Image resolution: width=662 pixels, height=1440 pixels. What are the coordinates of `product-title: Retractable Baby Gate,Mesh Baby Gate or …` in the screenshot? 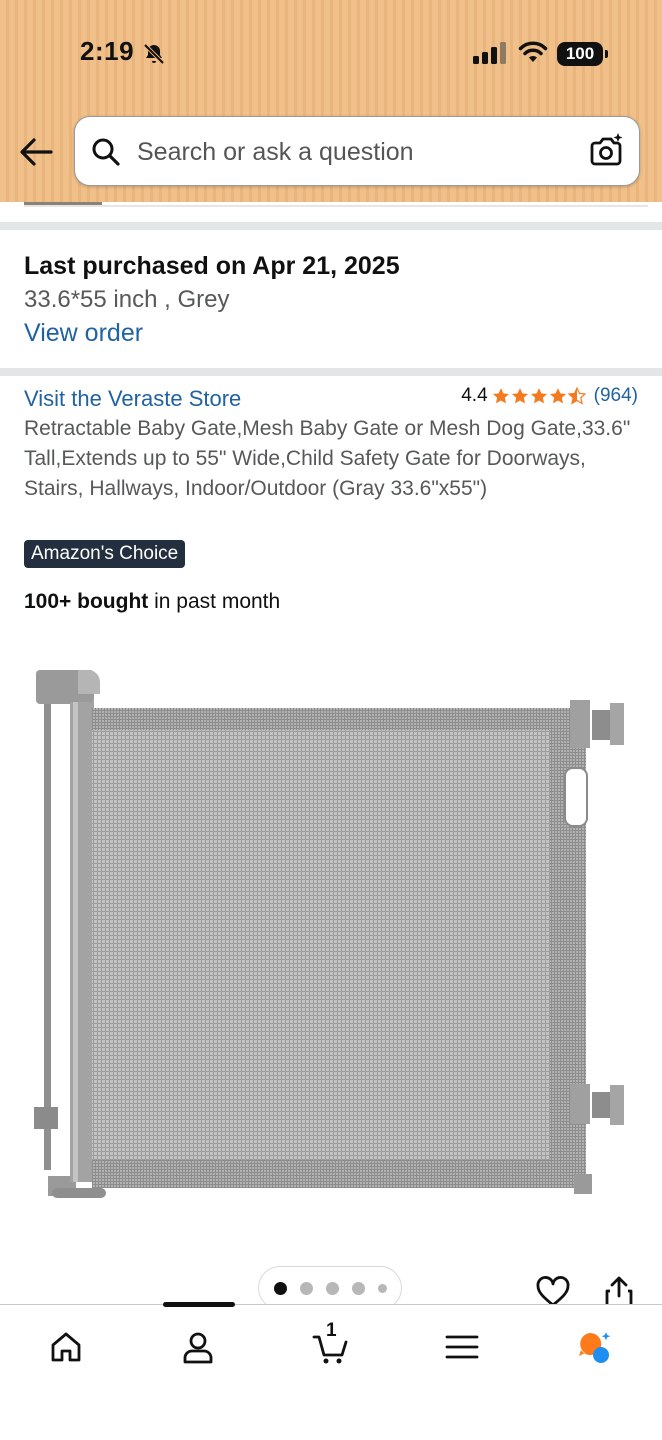 It's located at (327, 458).